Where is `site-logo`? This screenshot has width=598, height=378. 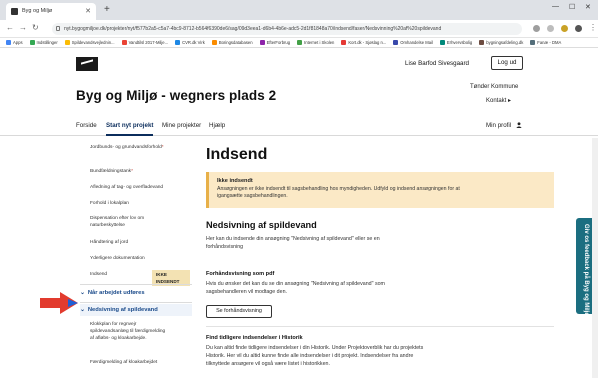
site-logo is located at coordinates (87, 64).